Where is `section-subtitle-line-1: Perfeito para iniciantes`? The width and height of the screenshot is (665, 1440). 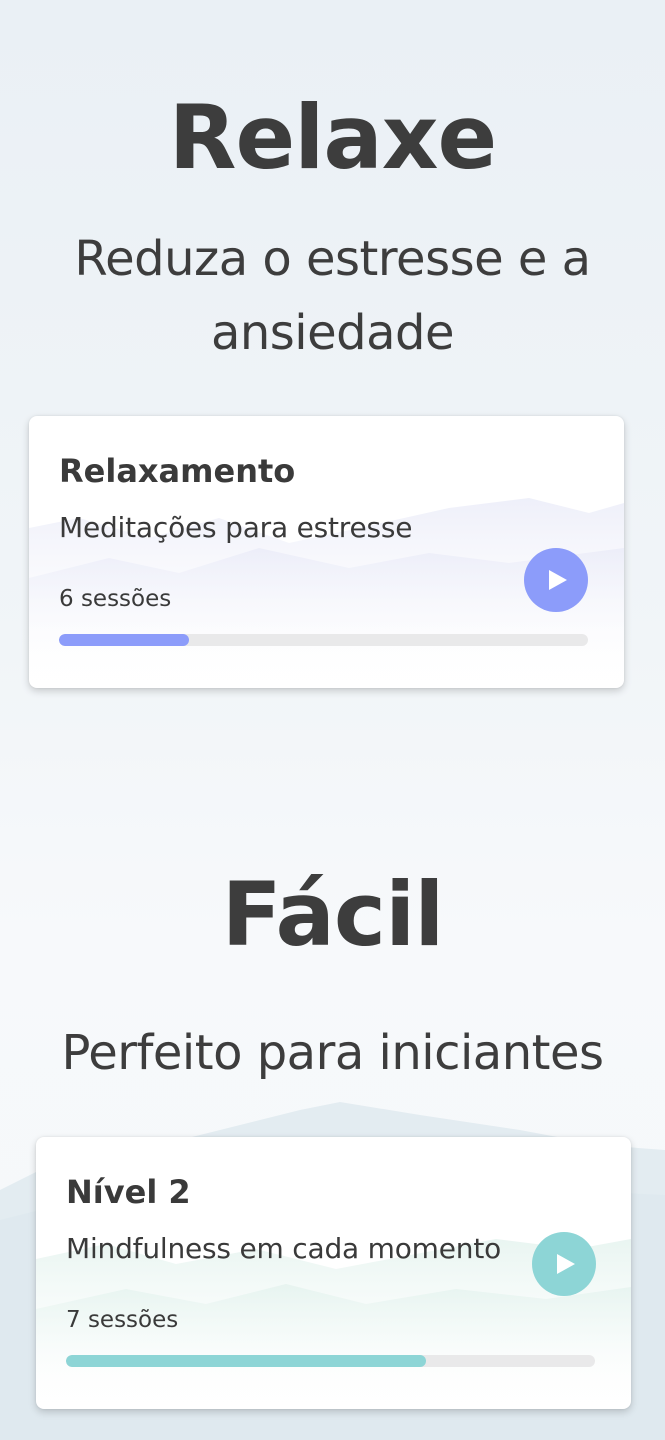 section-subtitle-line-1: Perfeito para iniciantes is located at coordinates (332, 1053).